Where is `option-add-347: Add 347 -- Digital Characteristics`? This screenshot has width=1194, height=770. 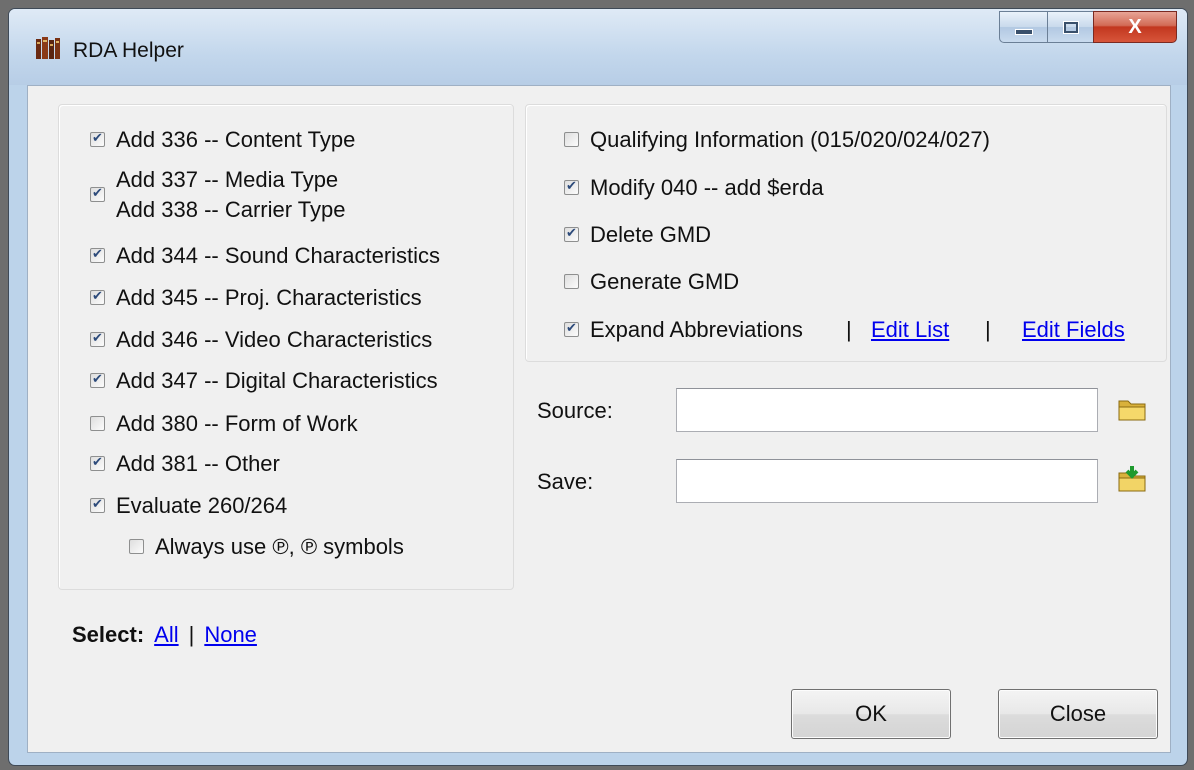 option-add-347: Add 347 -- Digital Characteristics is located at coordinates (264, 380).